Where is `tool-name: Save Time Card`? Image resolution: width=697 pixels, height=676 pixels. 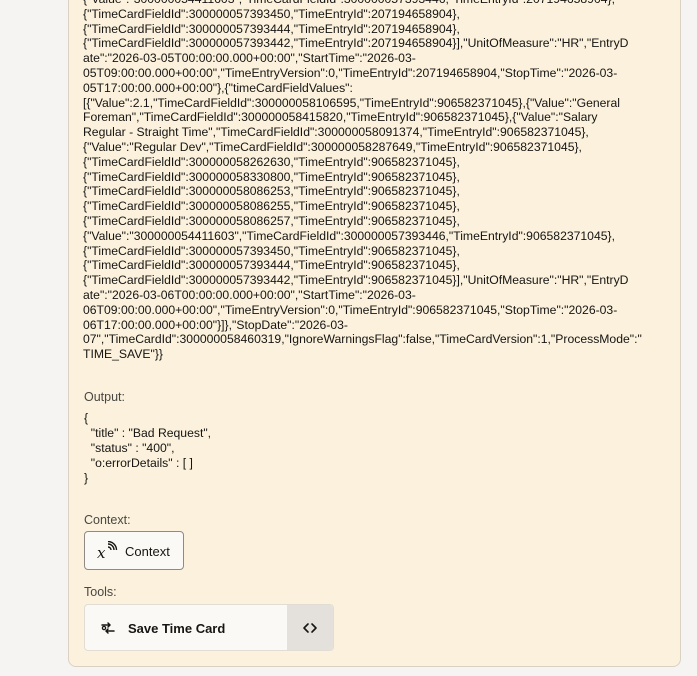
tool-name: Save Time Card is located at coordinates (177, 628).